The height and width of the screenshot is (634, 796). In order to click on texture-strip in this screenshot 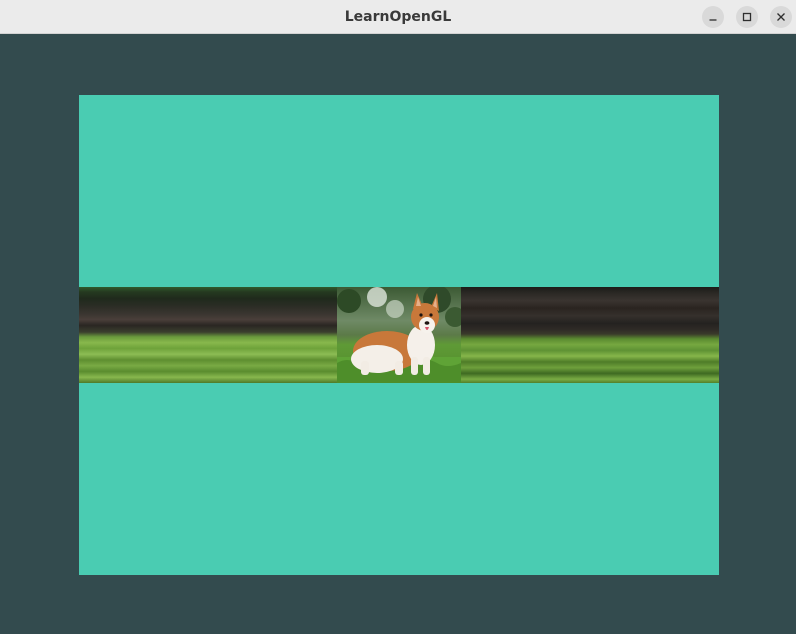, I will do `click(399, 335)`.